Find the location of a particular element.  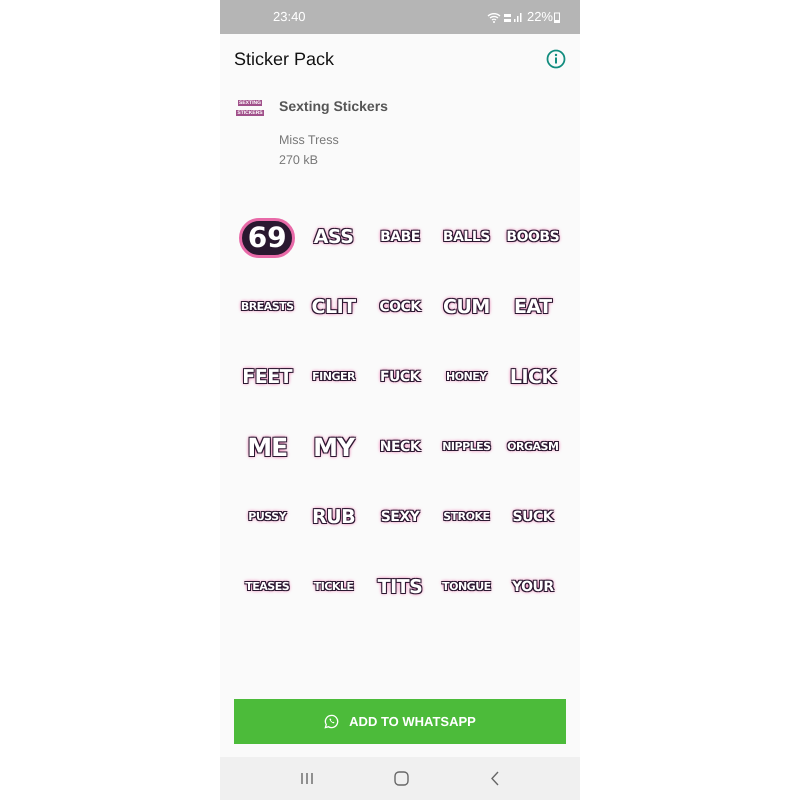

recent-apps-icon is located at coordinates (307, 778).